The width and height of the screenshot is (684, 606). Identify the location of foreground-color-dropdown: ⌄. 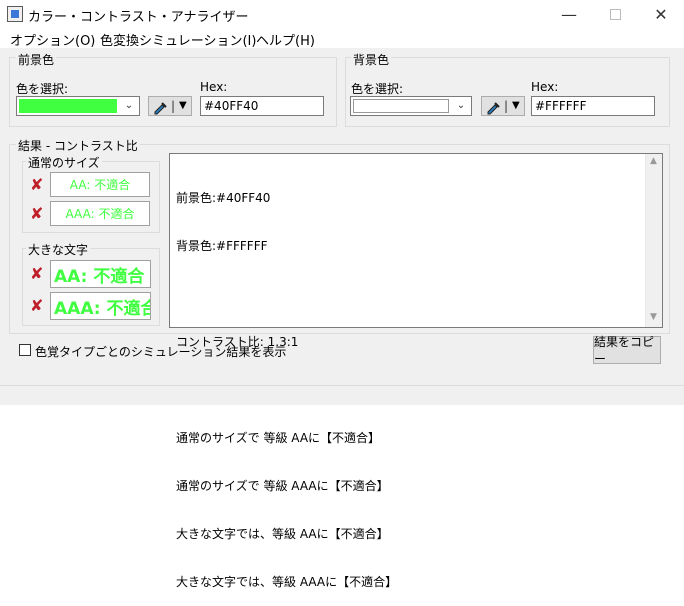
(78, 106).